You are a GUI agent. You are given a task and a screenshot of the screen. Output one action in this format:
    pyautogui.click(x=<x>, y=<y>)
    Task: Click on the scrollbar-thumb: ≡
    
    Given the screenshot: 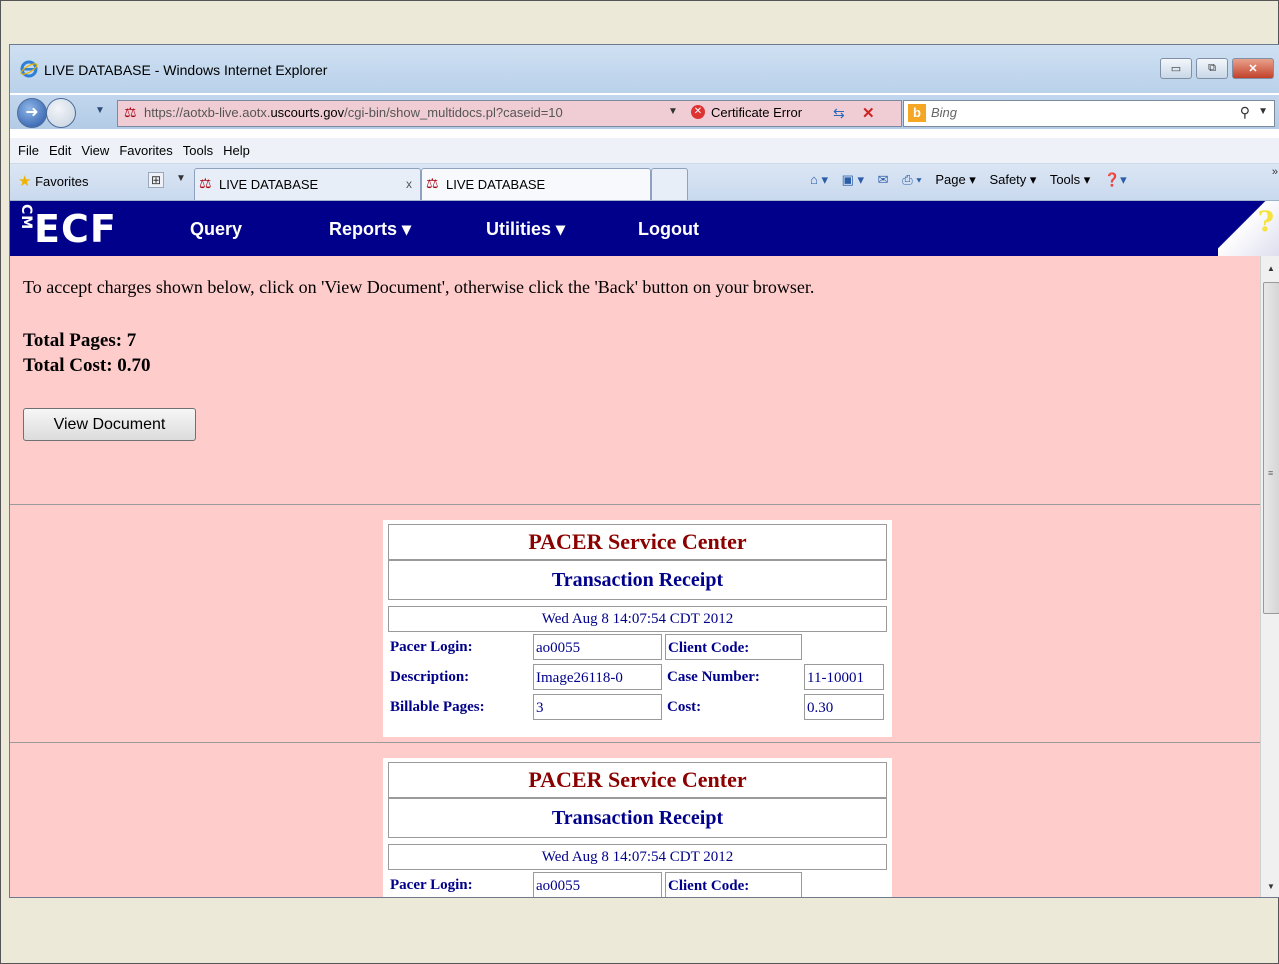 What is the action you would take?
    pyautogui.click(x=1271, y=448)
    